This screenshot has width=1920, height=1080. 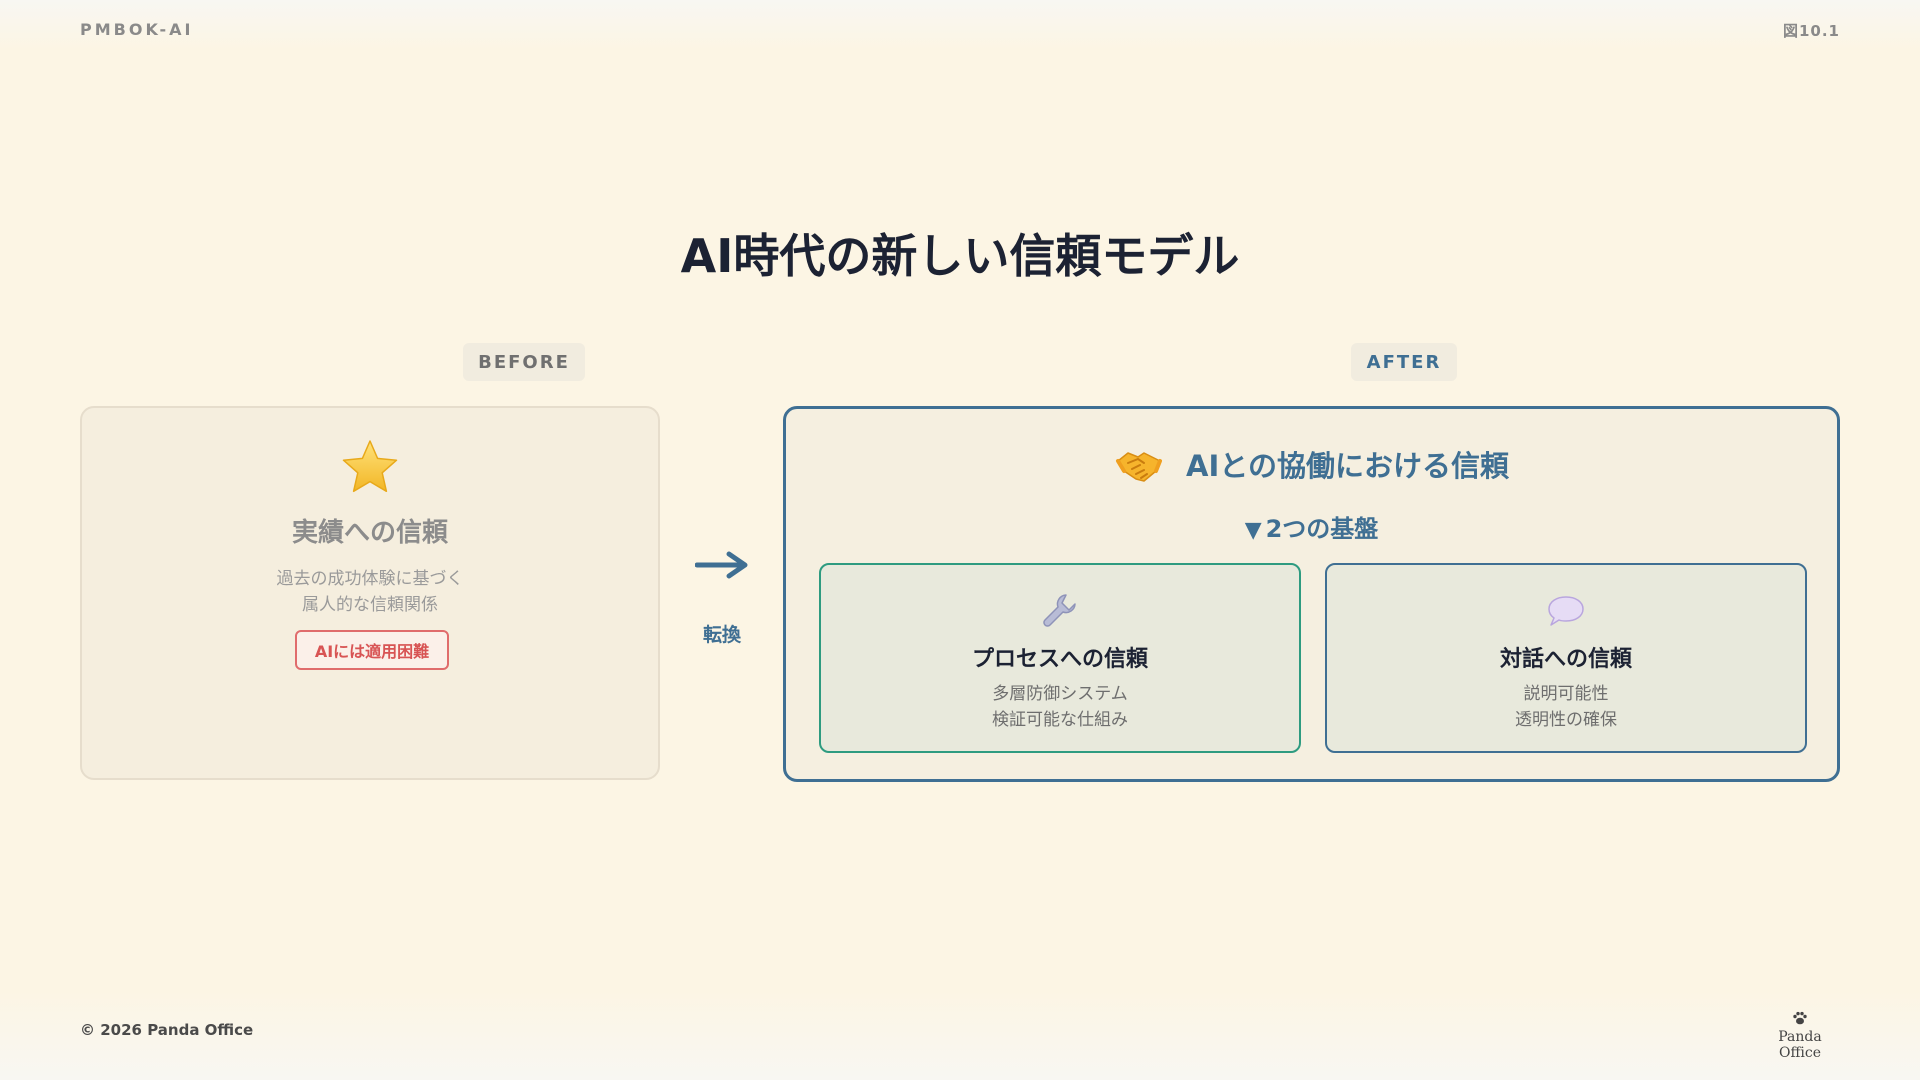 What do you see at coordinates (370, 579) in the screenshot?
I see `before-description-line: 過去の成功体験に基づく` at bounding box center [370, 579].